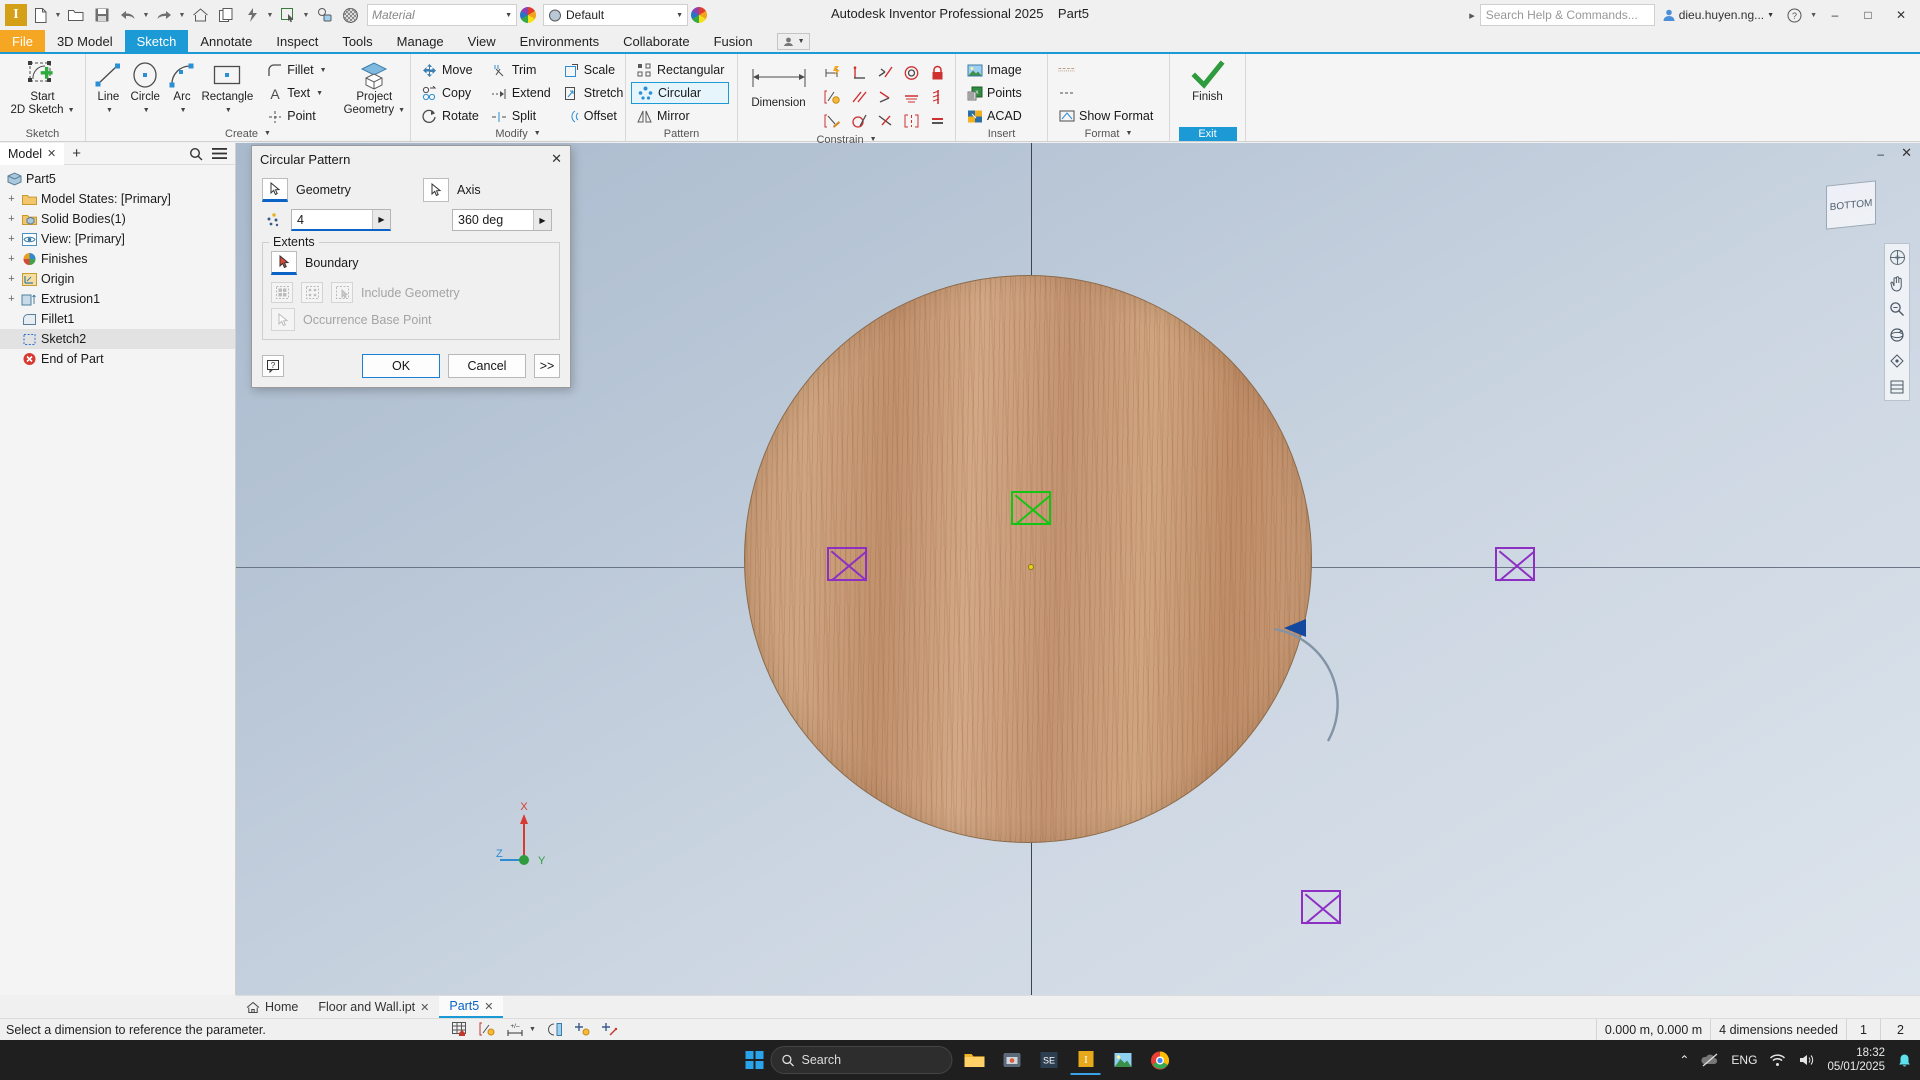 The height and width of the screenshot is (1080, 1920). I want to click on maximize-button: □, so click(1868, 15).